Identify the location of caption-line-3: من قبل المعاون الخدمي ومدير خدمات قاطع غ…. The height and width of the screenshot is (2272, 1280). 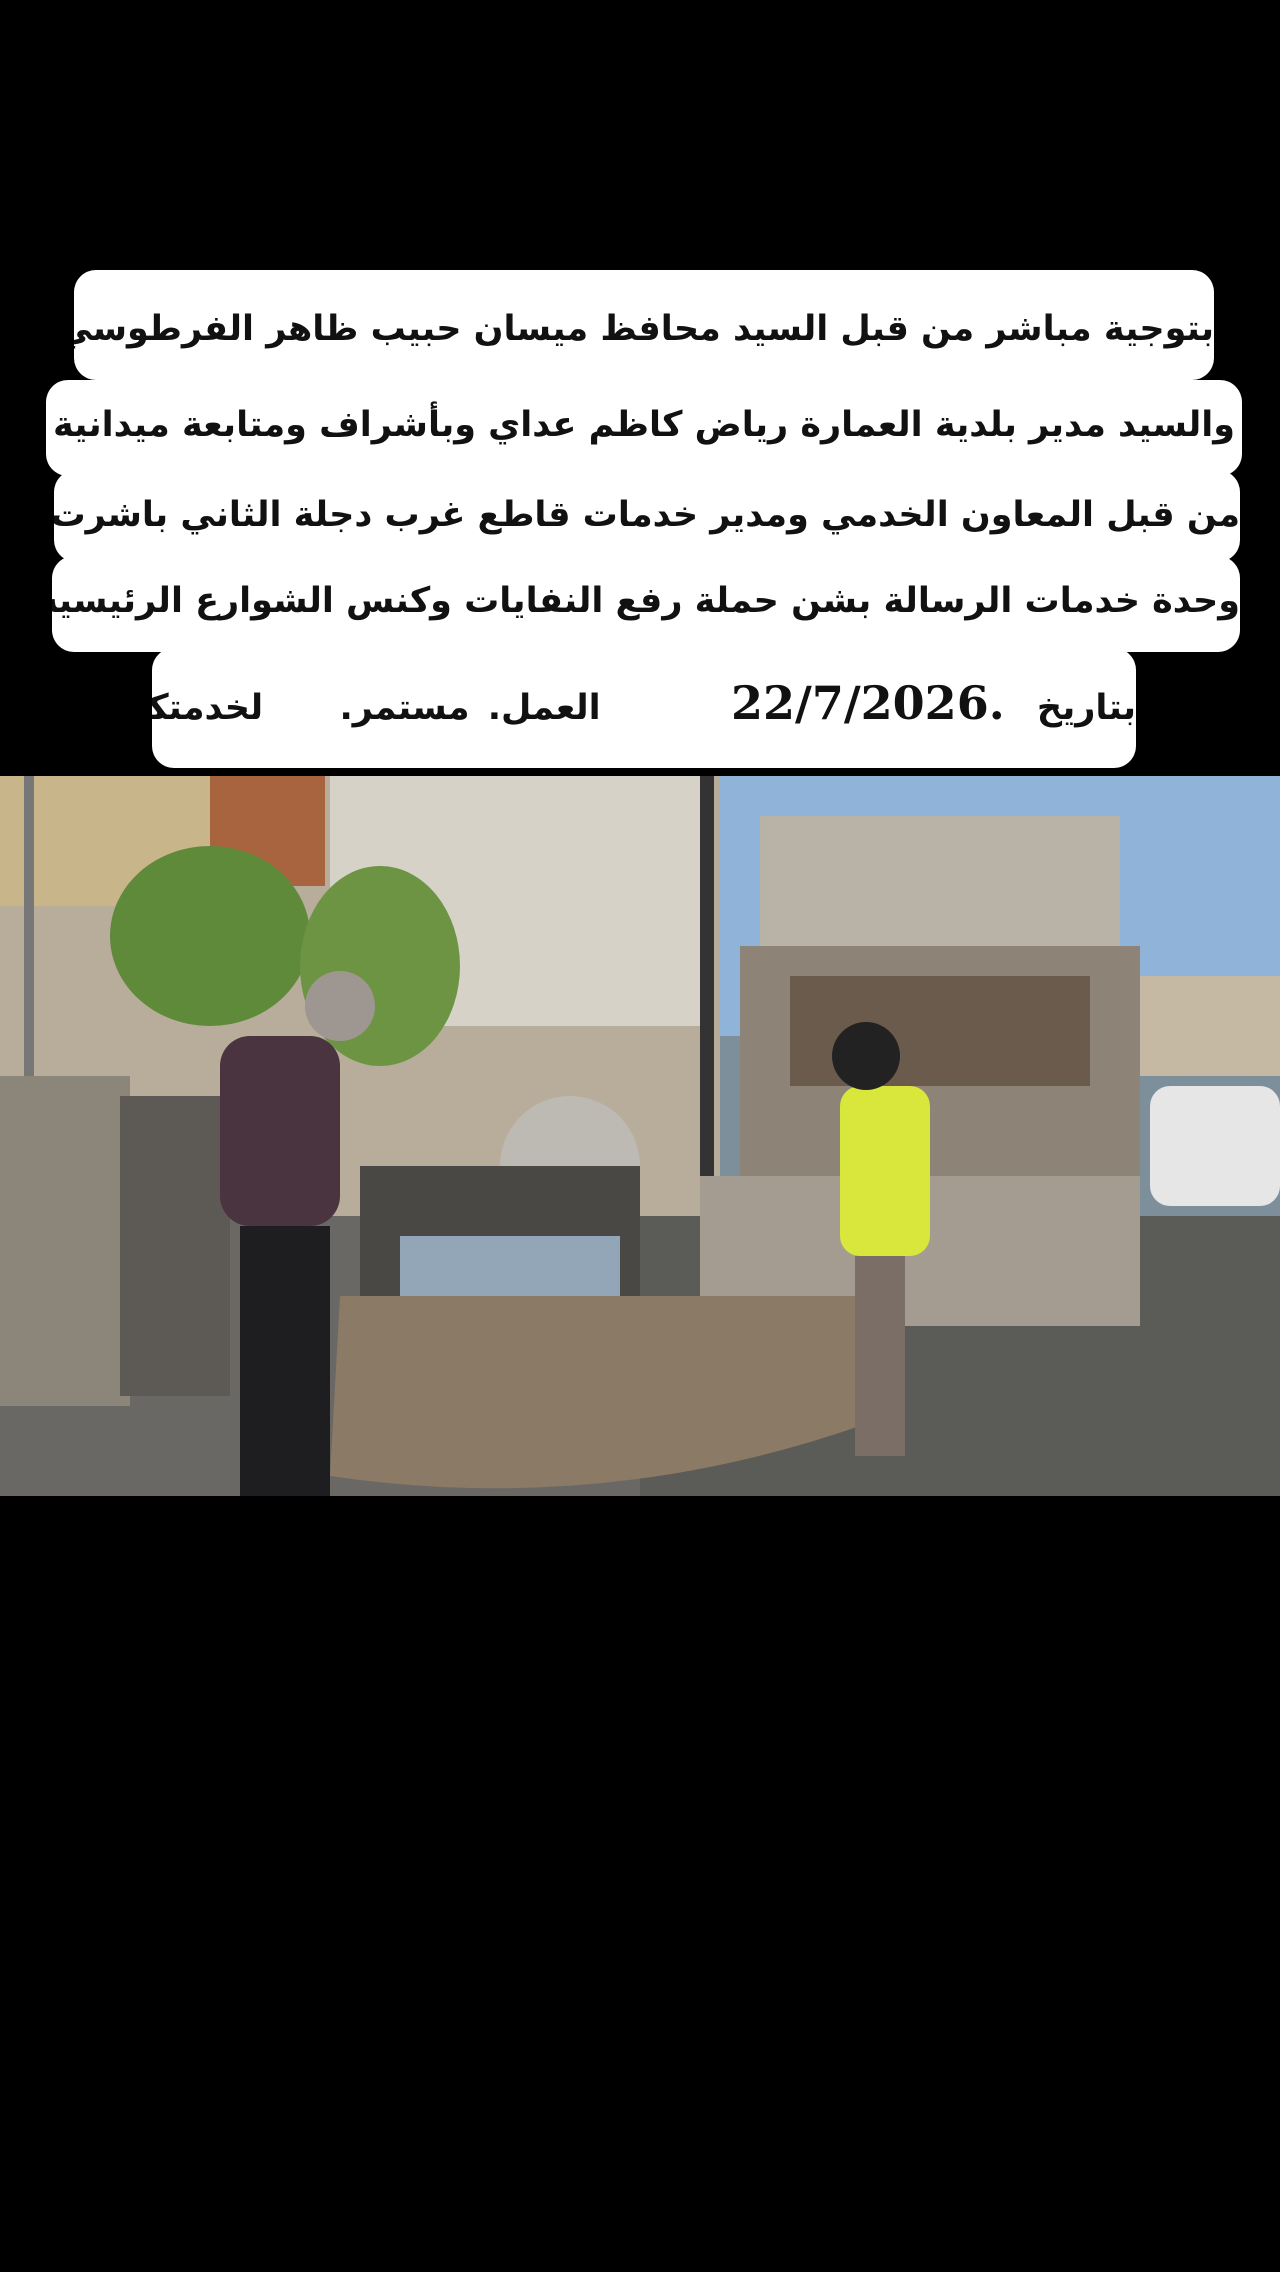
(647, 516).